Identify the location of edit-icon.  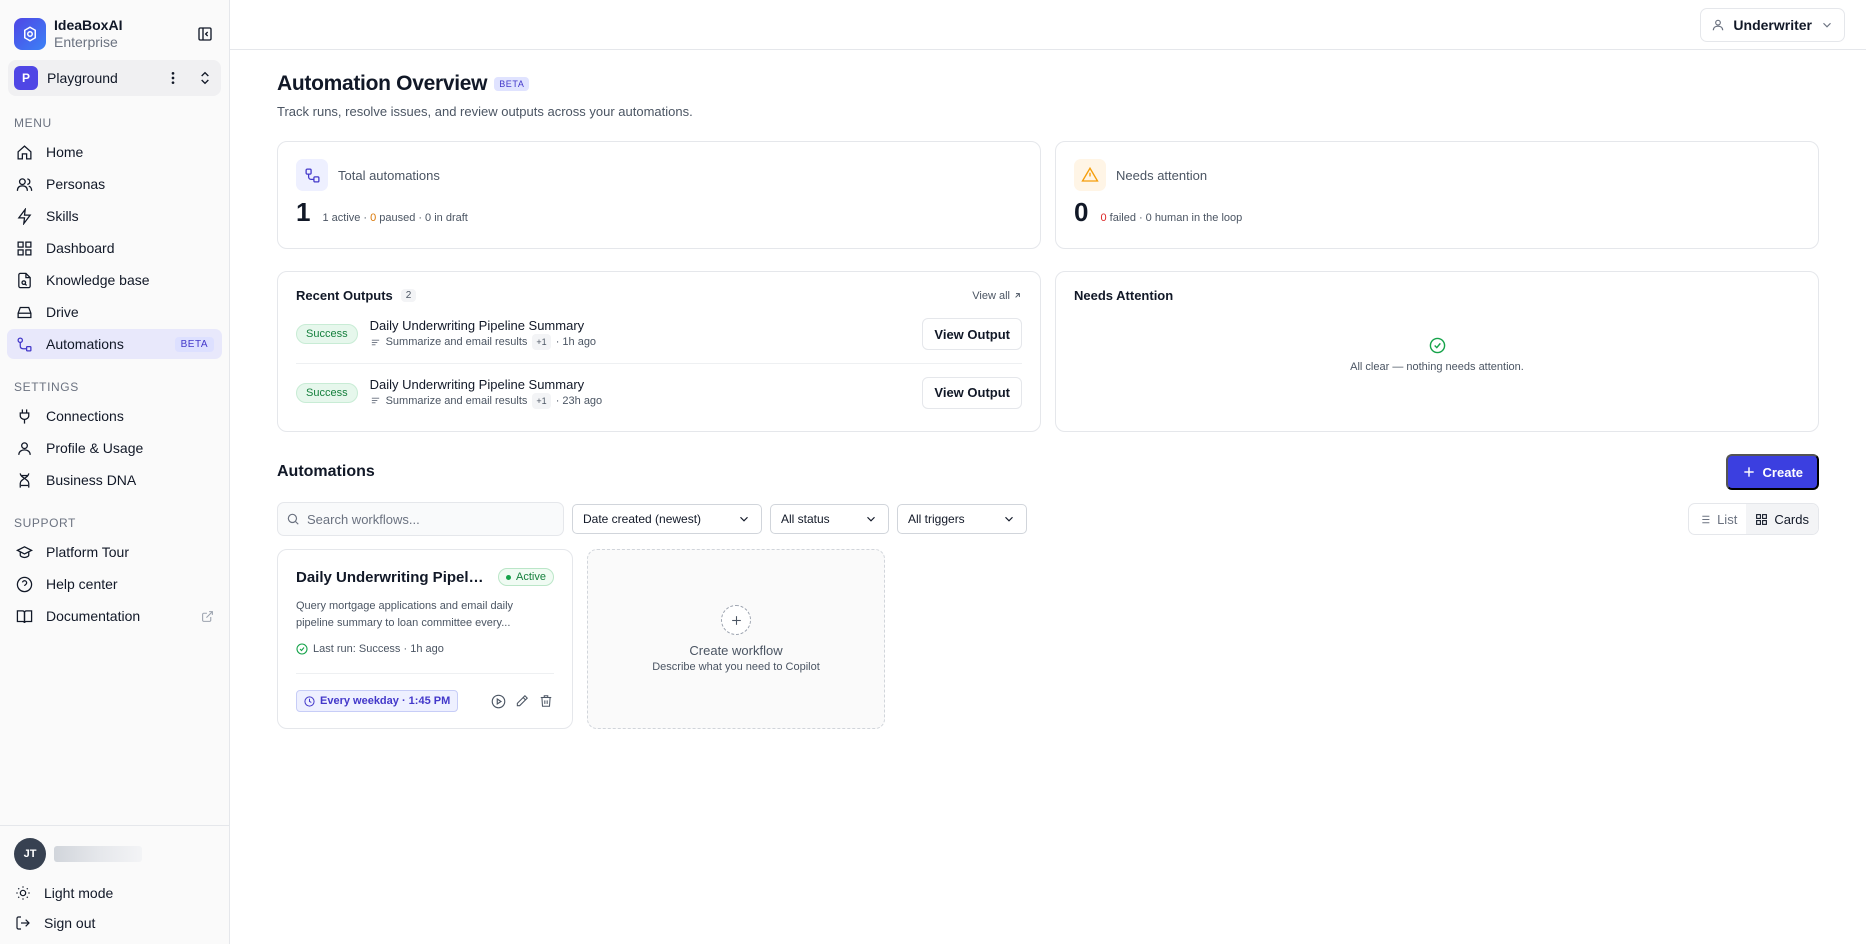
(522, 701).